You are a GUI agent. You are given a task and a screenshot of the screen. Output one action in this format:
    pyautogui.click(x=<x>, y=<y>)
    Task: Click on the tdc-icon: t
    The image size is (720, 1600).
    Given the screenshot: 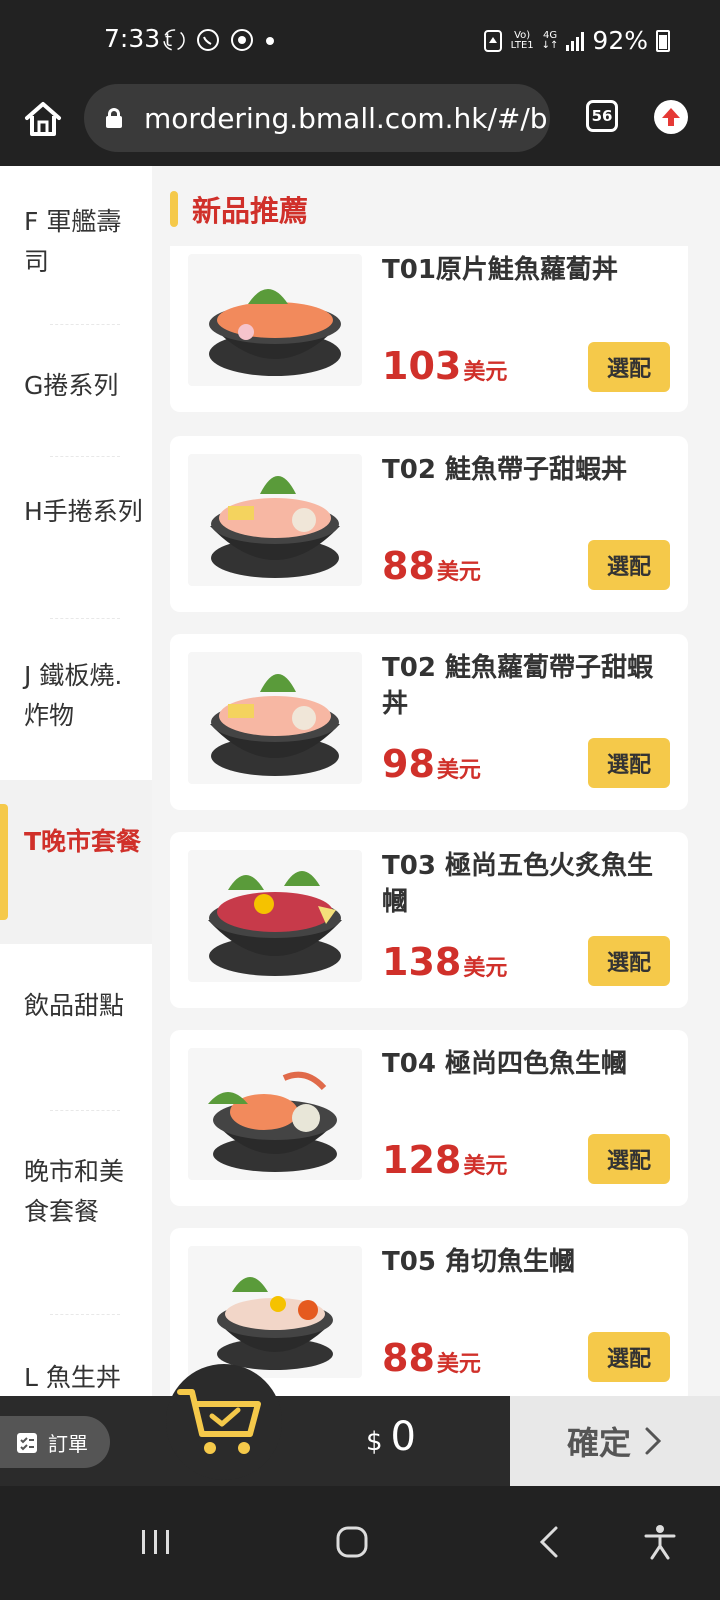 What is the action you would take?
    pyautogui.click(x=174, y=40)
    